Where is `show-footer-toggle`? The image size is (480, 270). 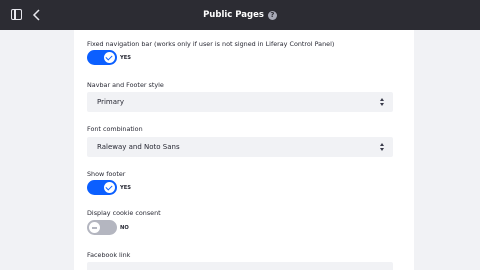 show-footer-toggle is located at coordinates (102, 187).